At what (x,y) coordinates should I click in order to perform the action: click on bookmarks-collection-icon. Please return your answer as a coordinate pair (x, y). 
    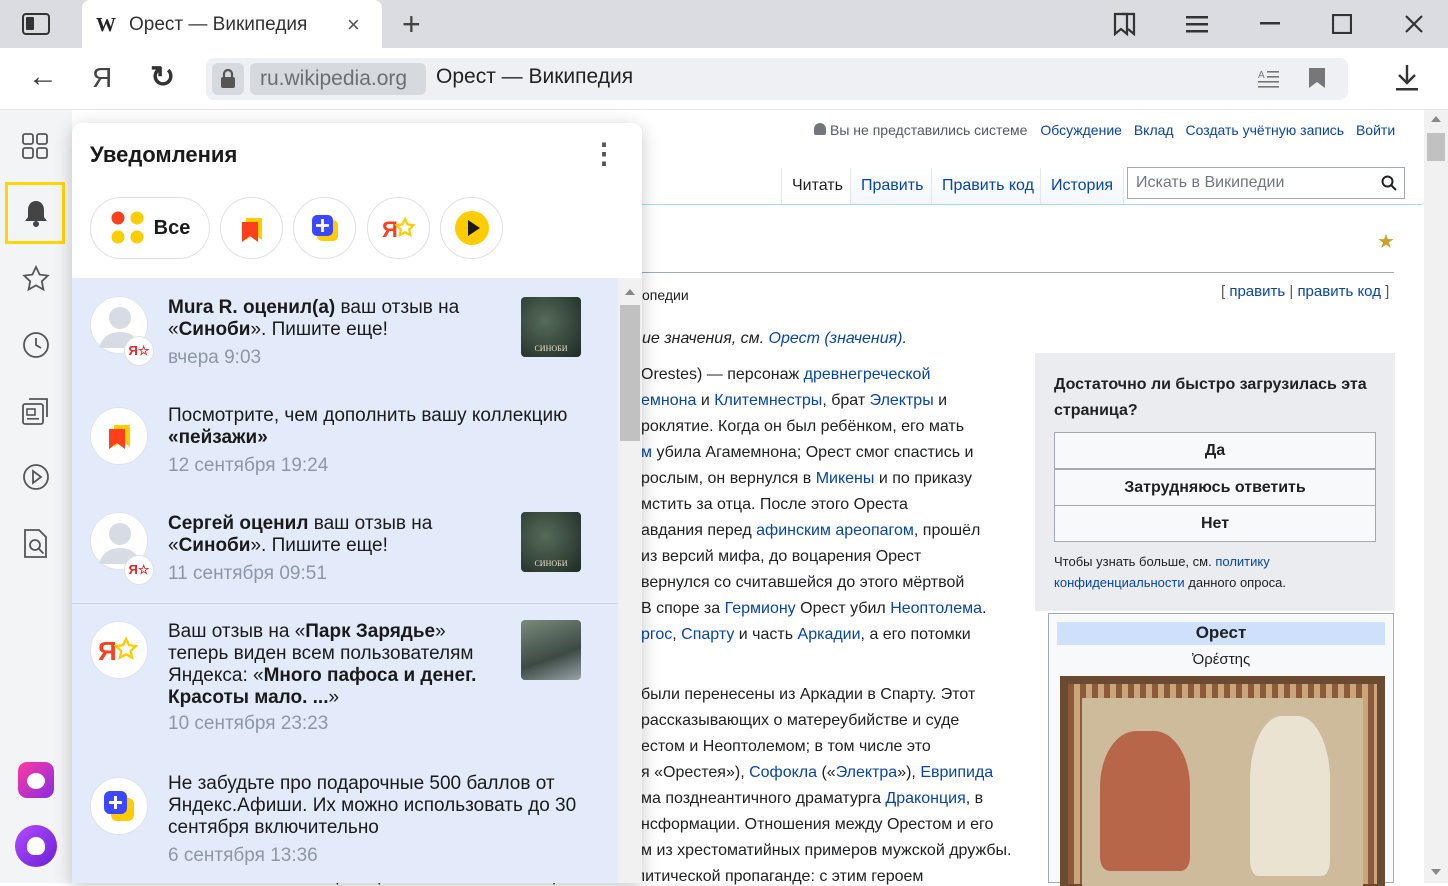
    Looking at the image, I should click on (1125, 24).